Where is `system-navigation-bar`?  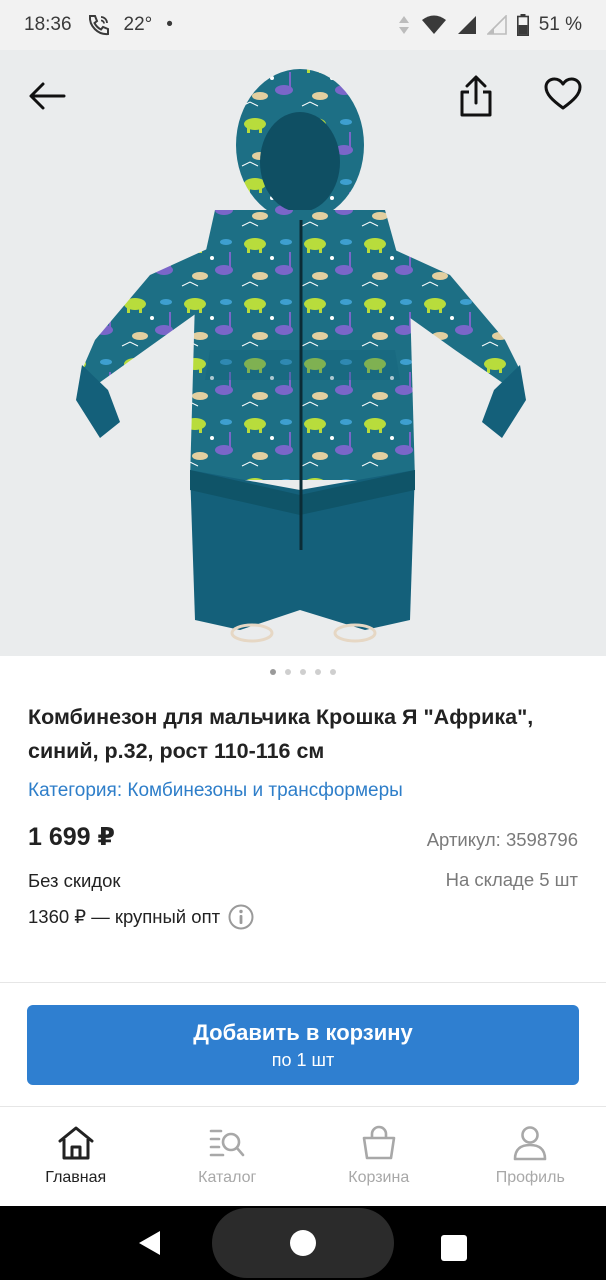
system-navigation-bar is located at coordinates (303, 1243).